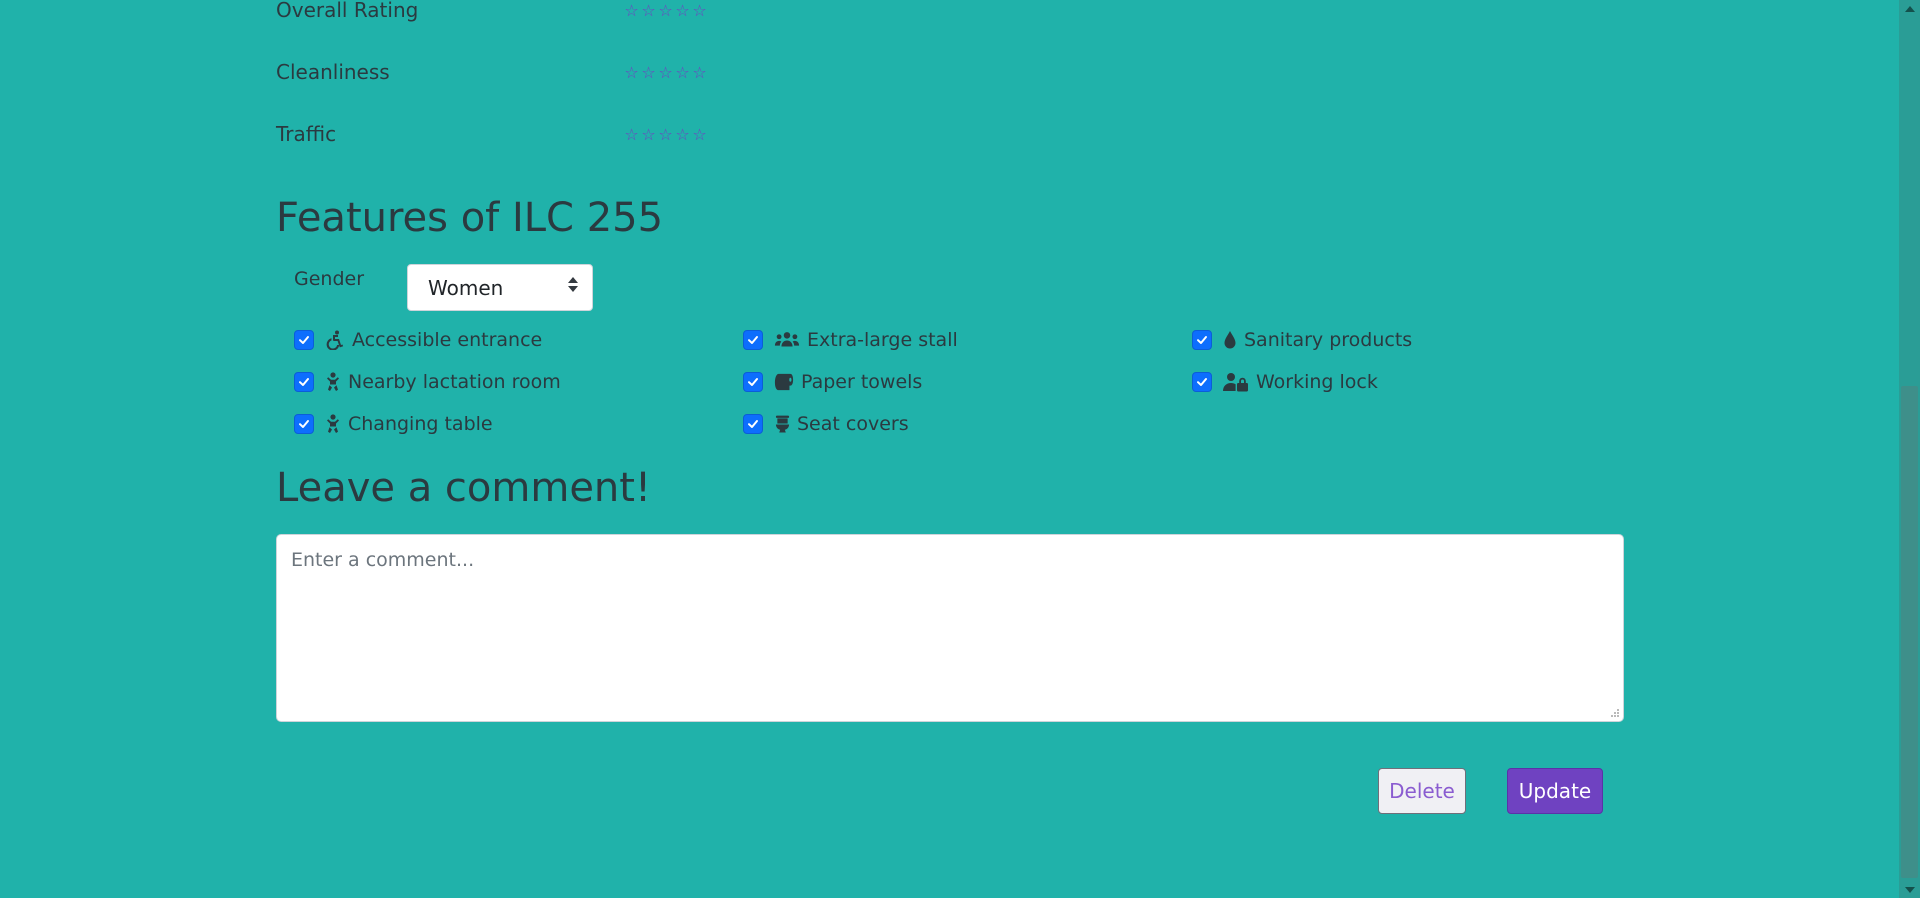 The image size is (1920, 898). What do you see at coordinates (1615, 713) in the screenshot?
I see `resize-handle-icon` at bounding box center [1615, 713].